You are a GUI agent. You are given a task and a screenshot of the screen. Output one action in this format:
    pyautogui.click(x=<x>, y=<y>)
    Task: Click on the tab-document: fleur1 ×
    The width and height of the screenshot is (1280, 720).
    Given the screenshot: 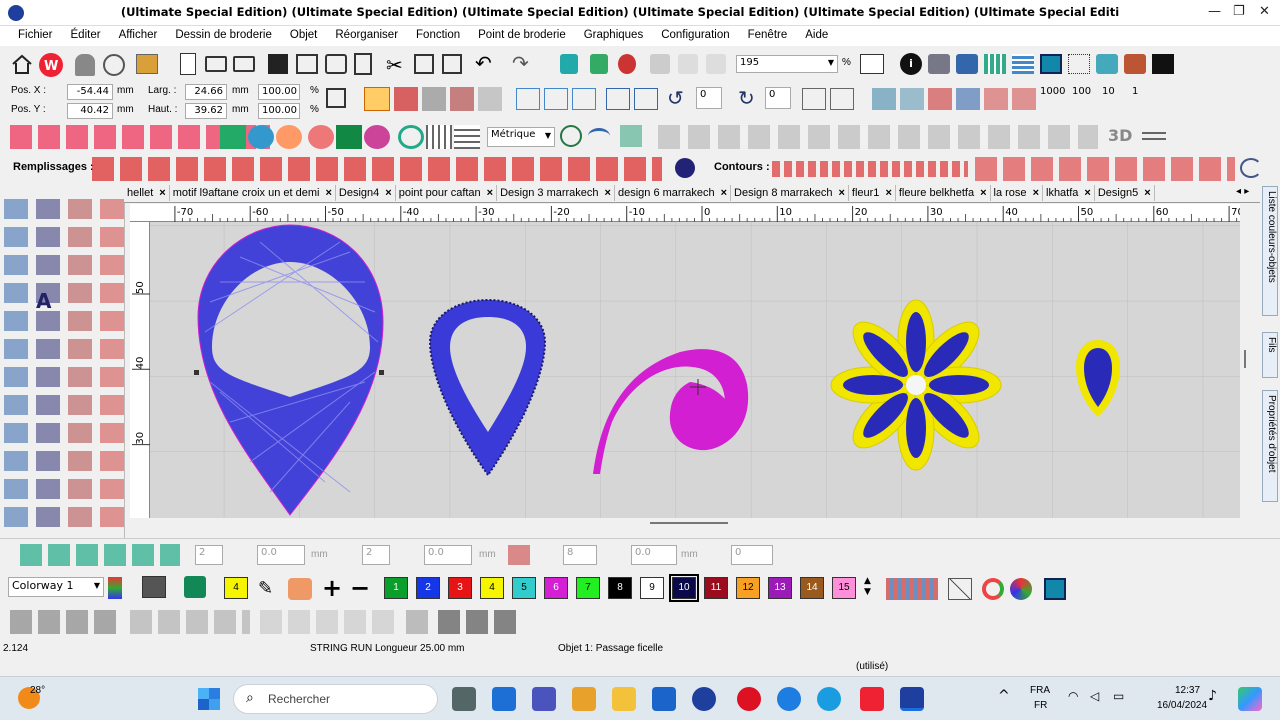 What is the action you would take?
    pyautogui.click(x=872, y=193)
    